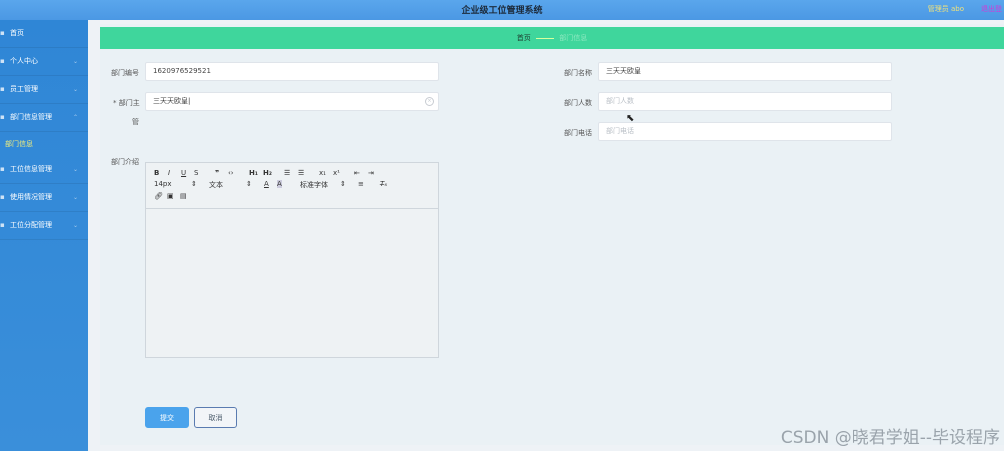 The height and width of the screenshot is (451, 1004). I want to click on font-family-select: 标准字体, so click(314, 185).